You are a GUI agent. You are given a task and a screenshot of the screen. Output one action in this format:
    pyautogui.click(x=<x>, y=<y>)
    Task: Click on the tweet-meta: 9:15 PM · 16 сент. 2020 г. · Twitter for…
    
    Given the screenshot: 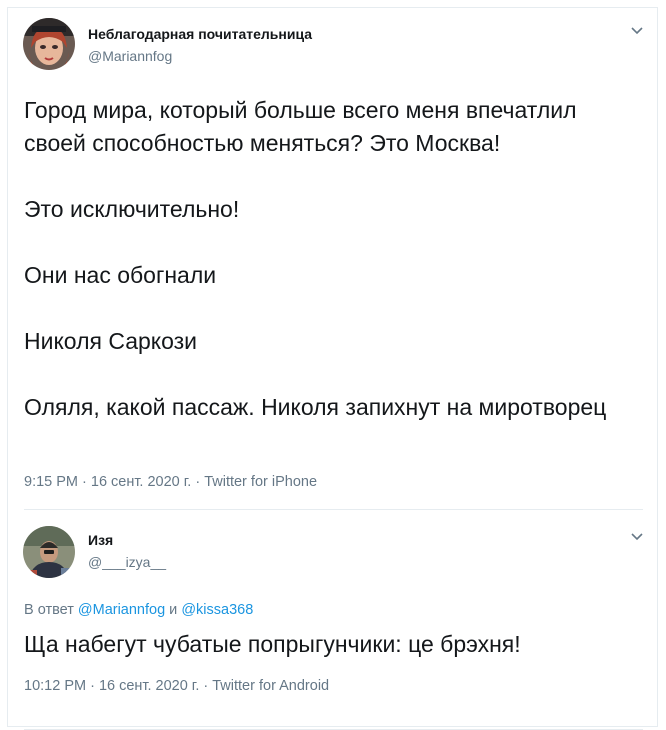 What is the action you would take?
    pyautogui.click(x=170, y=482)
    